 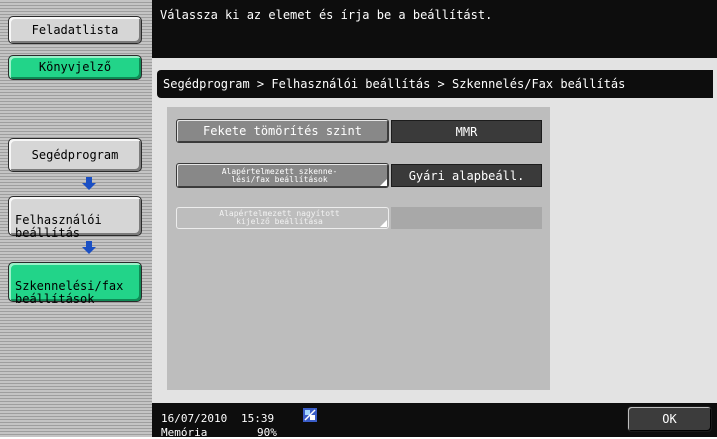 What do you see at coordinates (310, 415) in the screenshot?
I see `network-status-icon` at bounding box center [310, 415].